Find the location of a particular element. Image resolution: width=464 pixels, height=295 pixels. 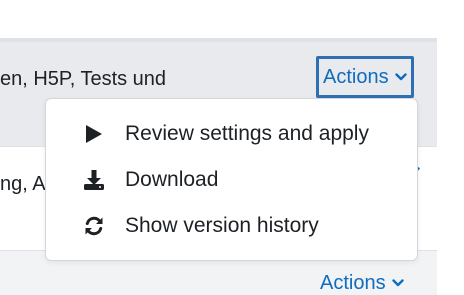

menu-item-label: Download is located at coordinates (172, 179).